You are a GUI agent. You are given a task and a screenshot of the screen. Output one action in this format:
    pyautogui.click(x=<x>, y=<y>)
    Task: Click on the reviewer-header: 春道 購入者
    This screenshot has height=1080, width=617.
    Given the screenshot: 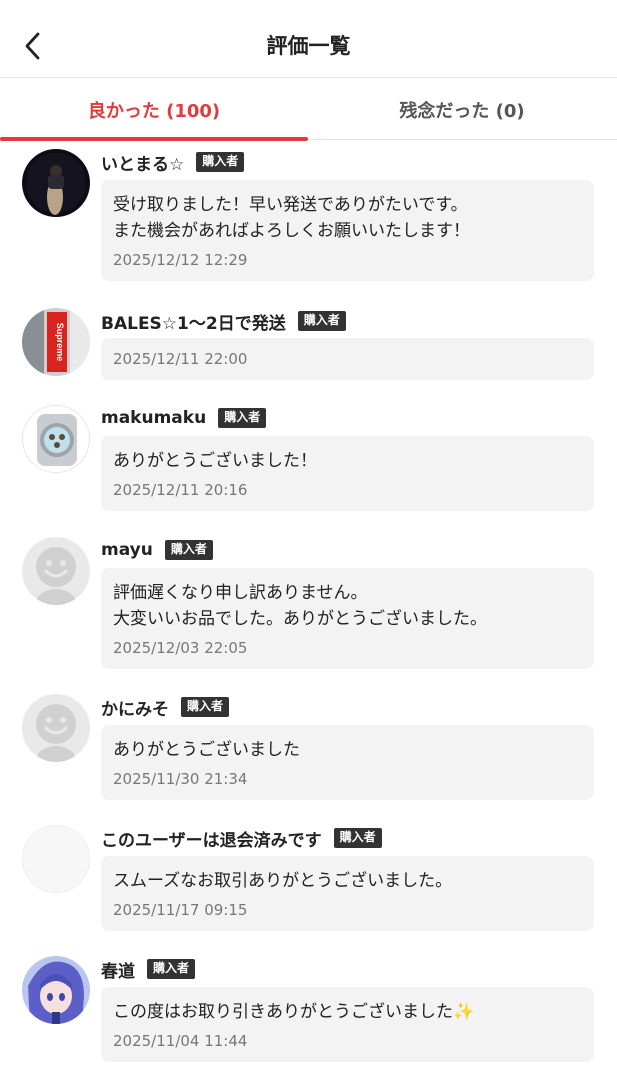 What is the action you would take?
    pyautogui.click(x=148, y=969)
    